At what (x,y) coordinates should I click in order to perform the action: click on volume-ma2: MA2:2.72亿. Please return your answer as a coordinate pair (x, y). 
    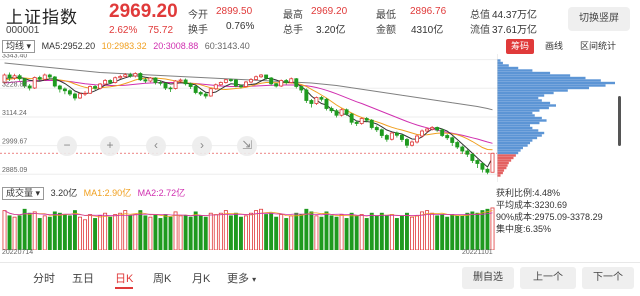
    Looking at the image, I should click on (161, 193).